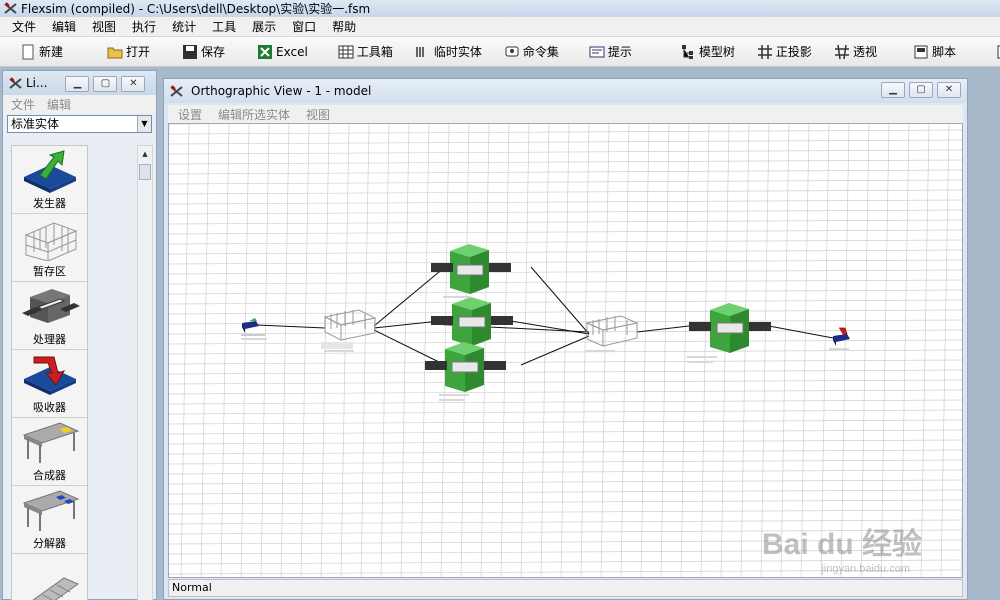 The width and height of the screenshot is (1000, 600). What do you see at coordinates (304, 27) in the screenshot?
I see `menu-window: 窗口` at bounding box center [304, 27].